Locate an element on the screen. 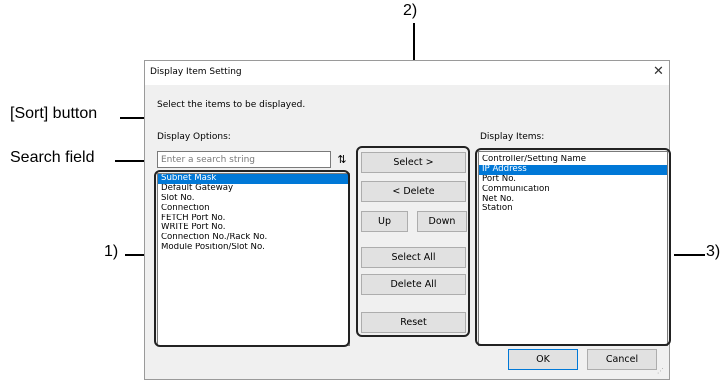 The image size is (728, 383). instruction-text: Select the items to be displayed. is located at coordinates (231, 105).